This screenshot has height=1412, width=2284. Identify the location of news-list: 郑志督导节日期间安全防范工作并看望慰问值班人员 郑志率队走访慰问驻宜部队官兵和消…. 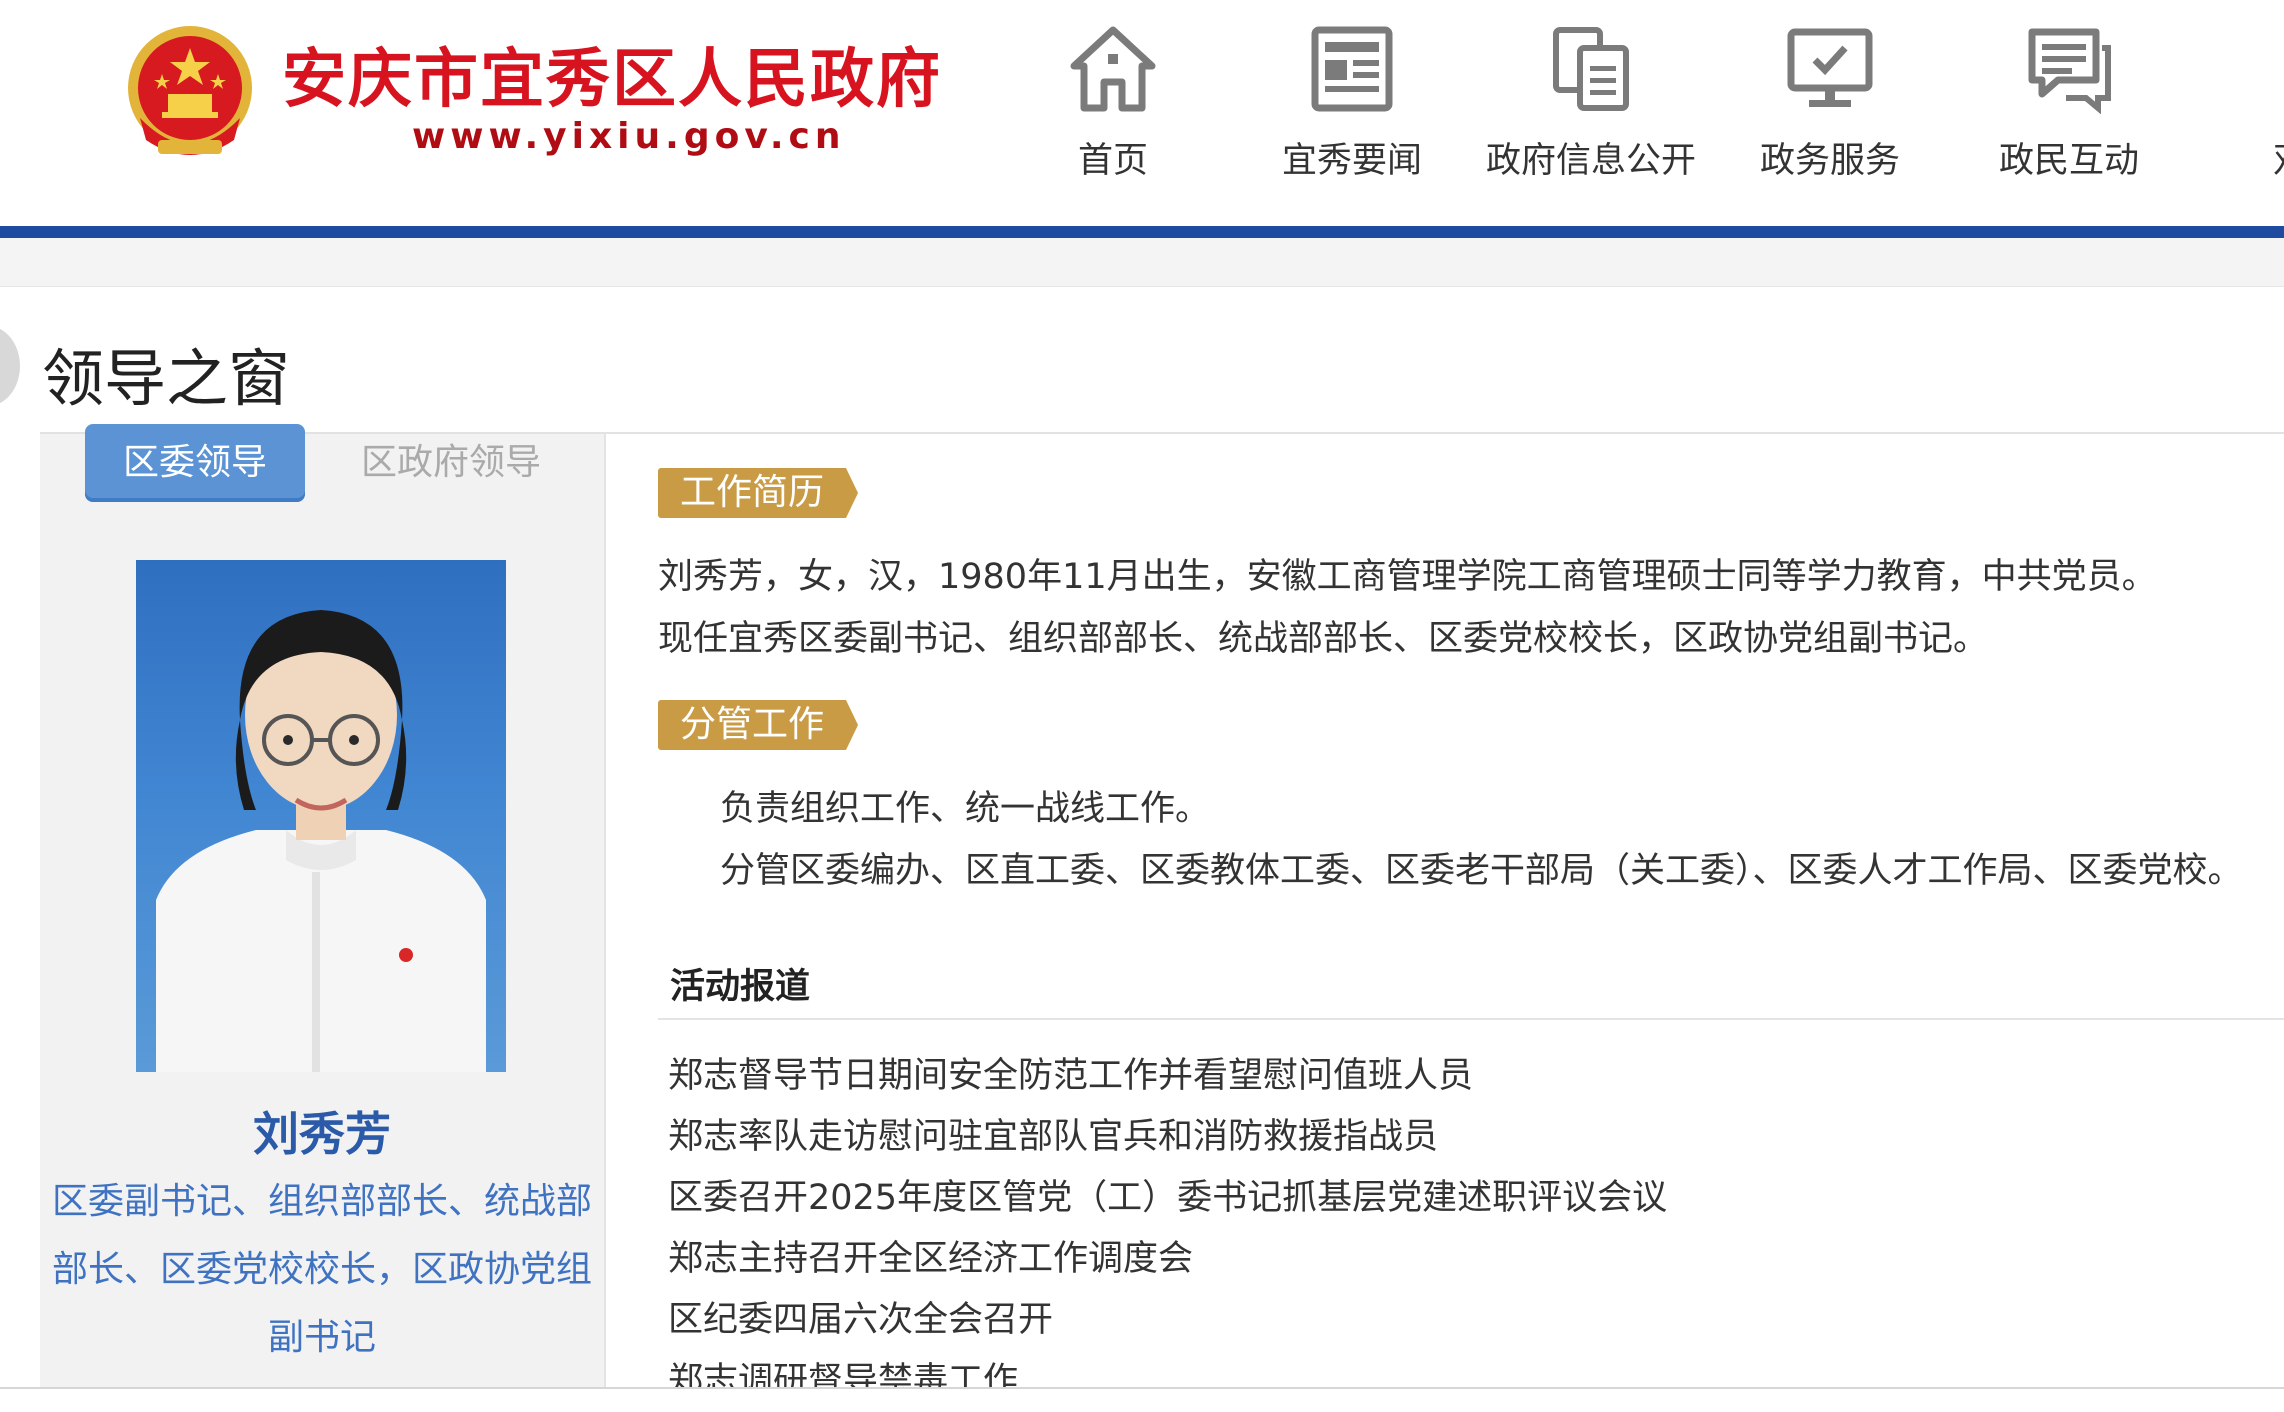
(1167, 1229).